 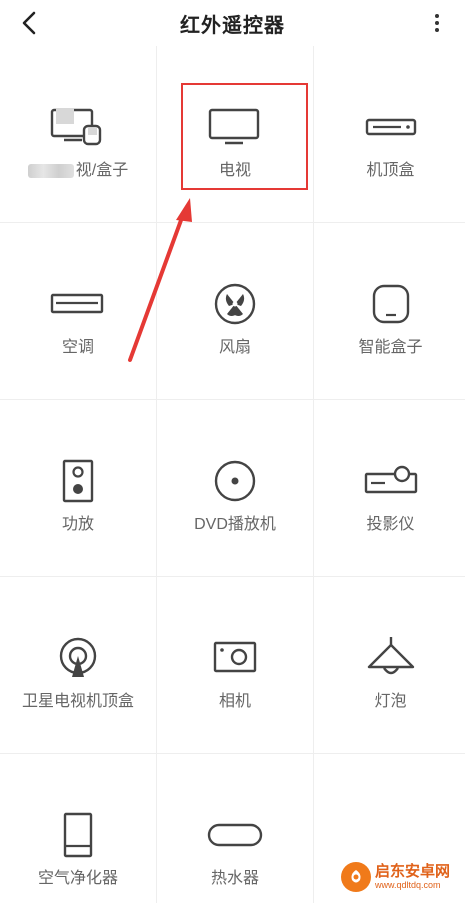 I want to click on camera-icon, so click(x=235, y=658).